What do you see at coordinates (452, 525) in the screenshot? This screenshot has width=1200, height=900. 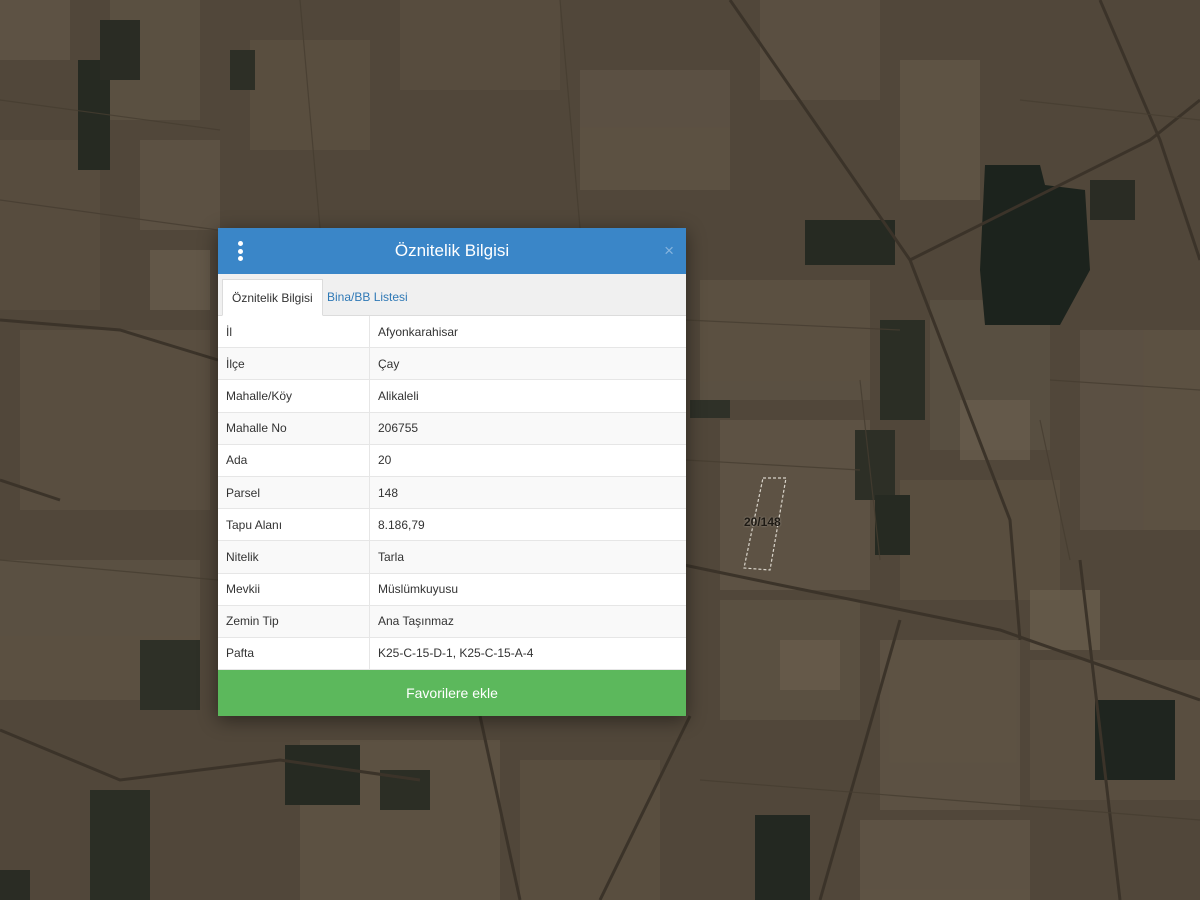 I see `table-row: Tapu Alanı 8.186,79` at bounding box center [452, 525].